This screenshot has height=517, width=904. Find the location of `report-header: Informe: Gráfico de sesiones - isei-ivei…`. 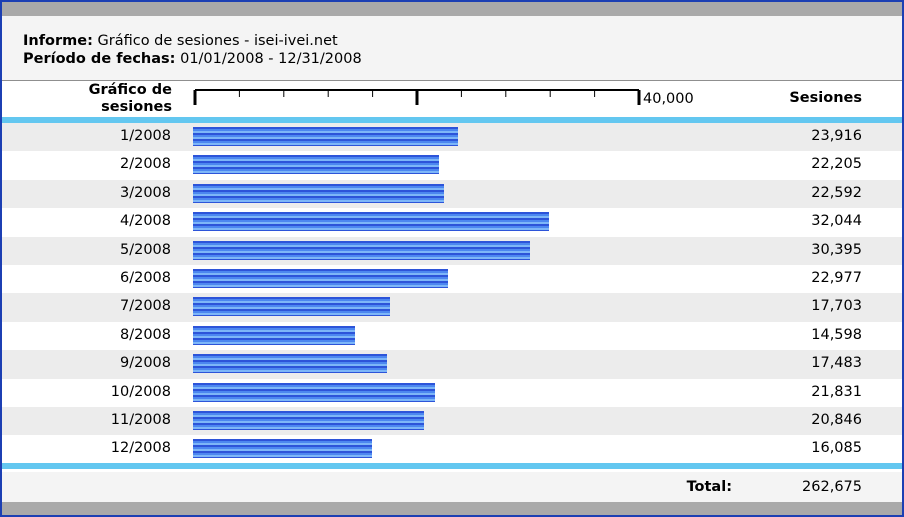

report-header: Informe: Gráfico de sesiones - isei-ivei… is located at coordinates (452, 48).